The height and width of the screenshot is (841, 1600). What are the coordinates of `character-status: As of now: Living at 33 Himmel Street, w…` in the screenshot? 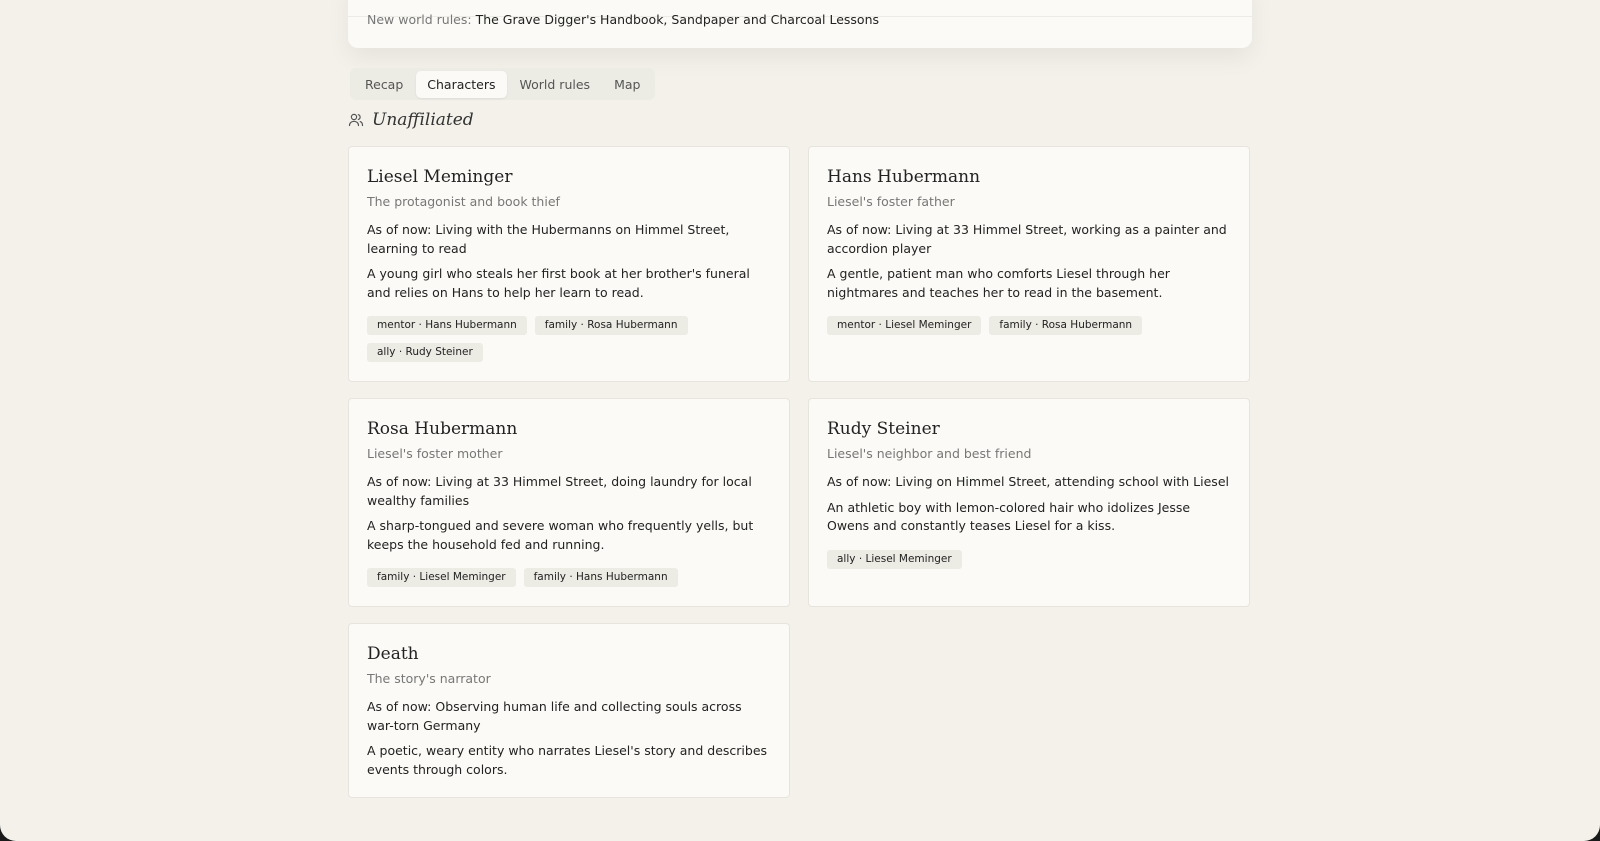 It's located at (1027, 239).